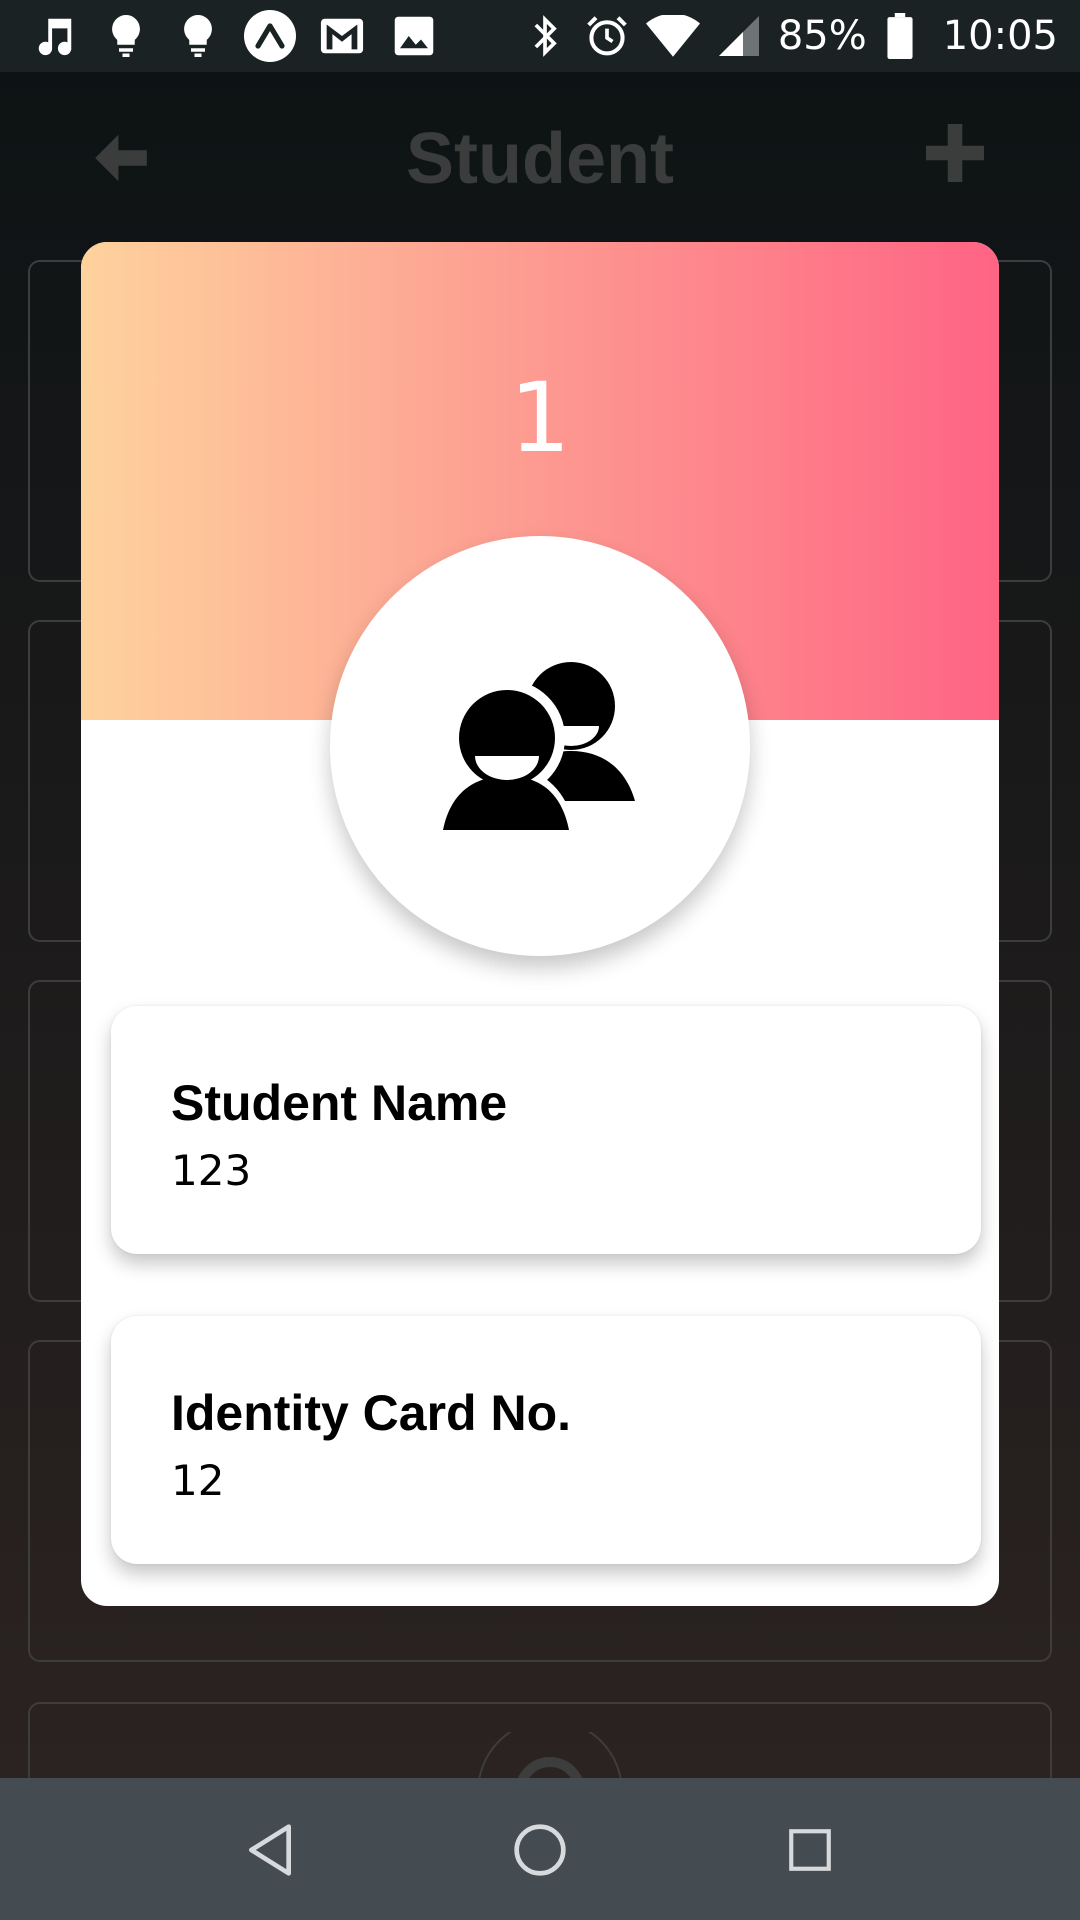 Image resolution: width=1080 pixels, height=1920 pixels. I want to click on field-label: Identity Card No., so click(371, 1413).